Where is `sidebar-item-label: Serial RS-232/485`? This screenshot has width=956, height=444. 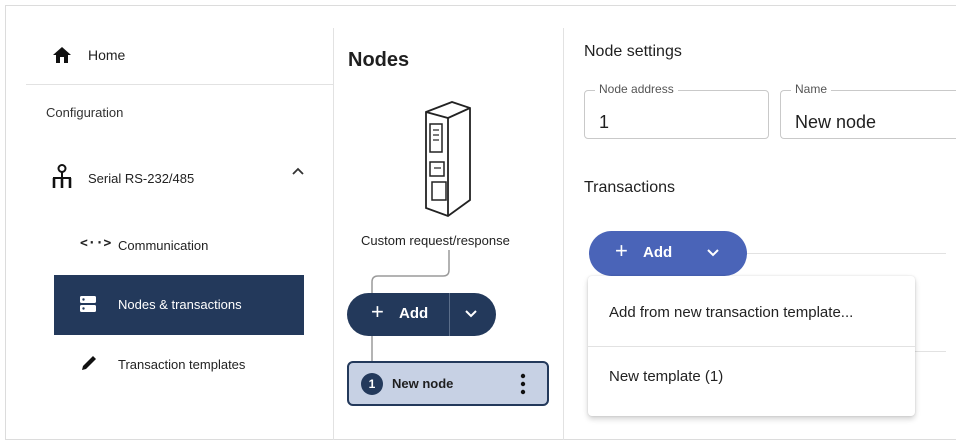 sidebar-item-label: Serial RS-232/485 is located at coordinates (141, 178).